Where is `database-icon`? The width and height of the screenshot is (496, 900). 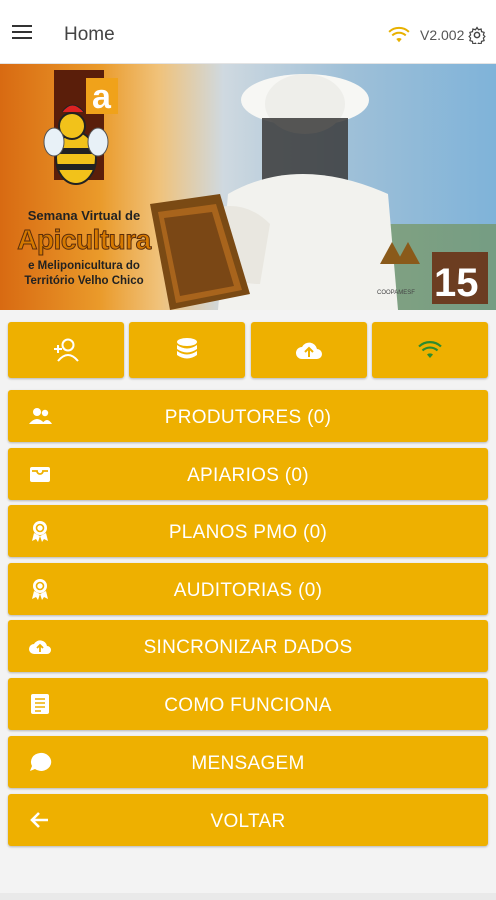 database-icon is located at coordinates (187, 348).